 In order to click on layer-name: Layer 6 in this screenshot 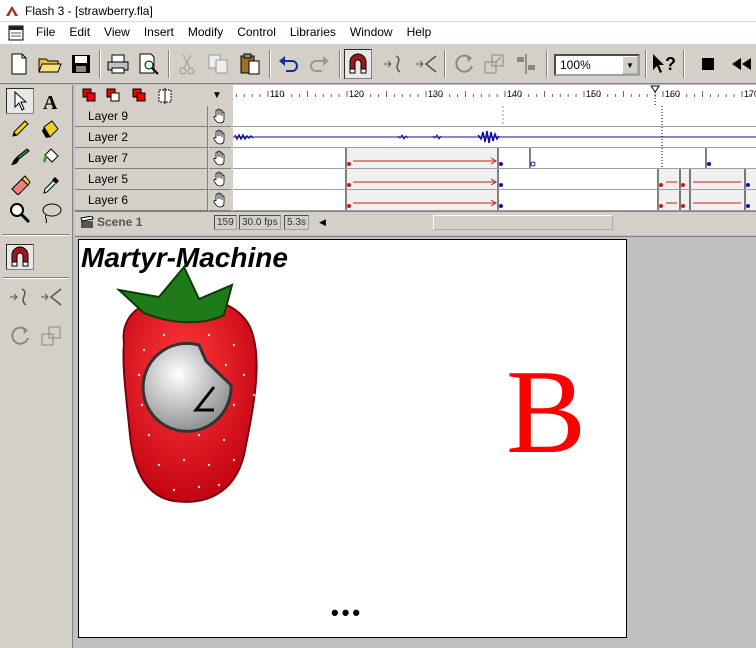, I will do `click(141, 200)`.